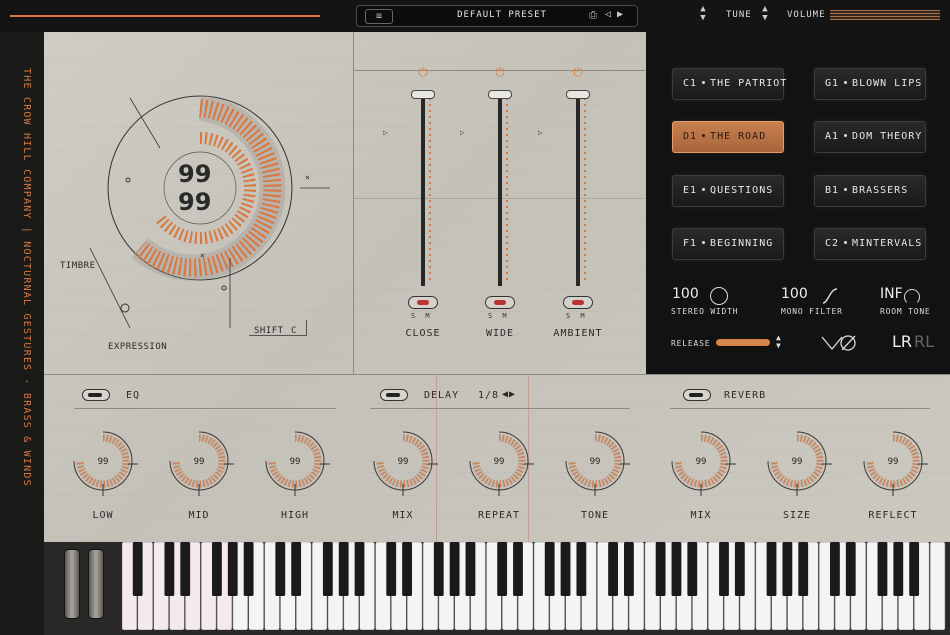 The height and width of the screenshot is (635, 950). Describe the element at coordinates (294, 331) in the screenshot. I see `shift-value: C` at that location.